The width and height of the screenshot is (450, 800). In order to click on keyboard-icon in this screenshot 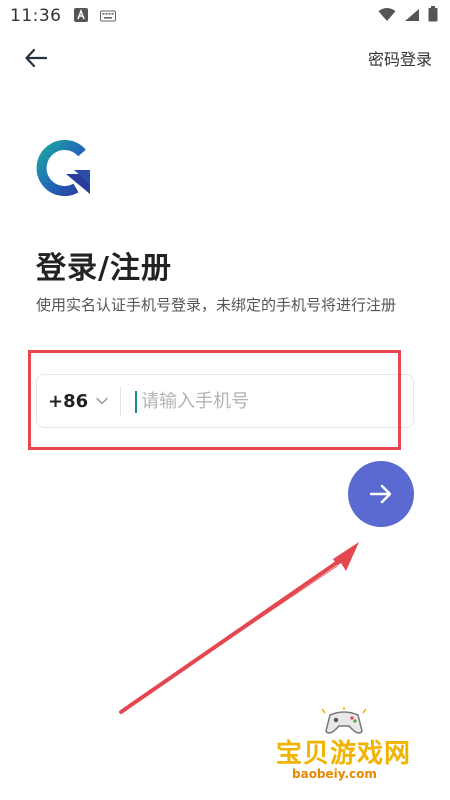, I will do `click(107, 16)`.